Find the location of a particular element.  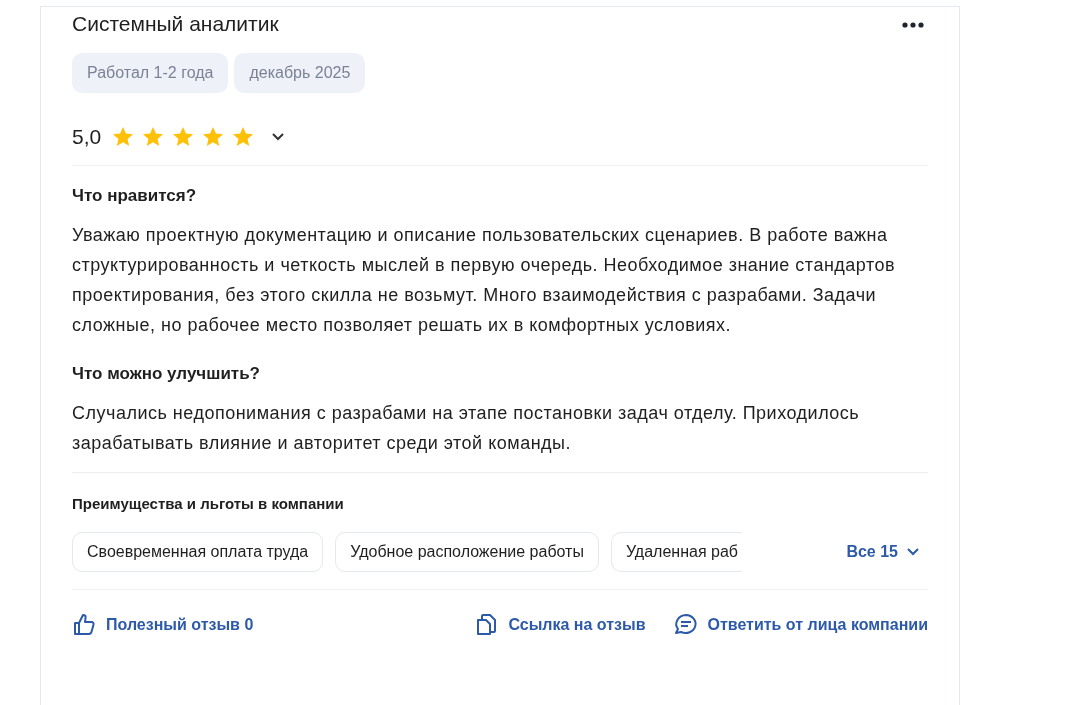

thumbs-up-icon is located at coordinates (85, 625).